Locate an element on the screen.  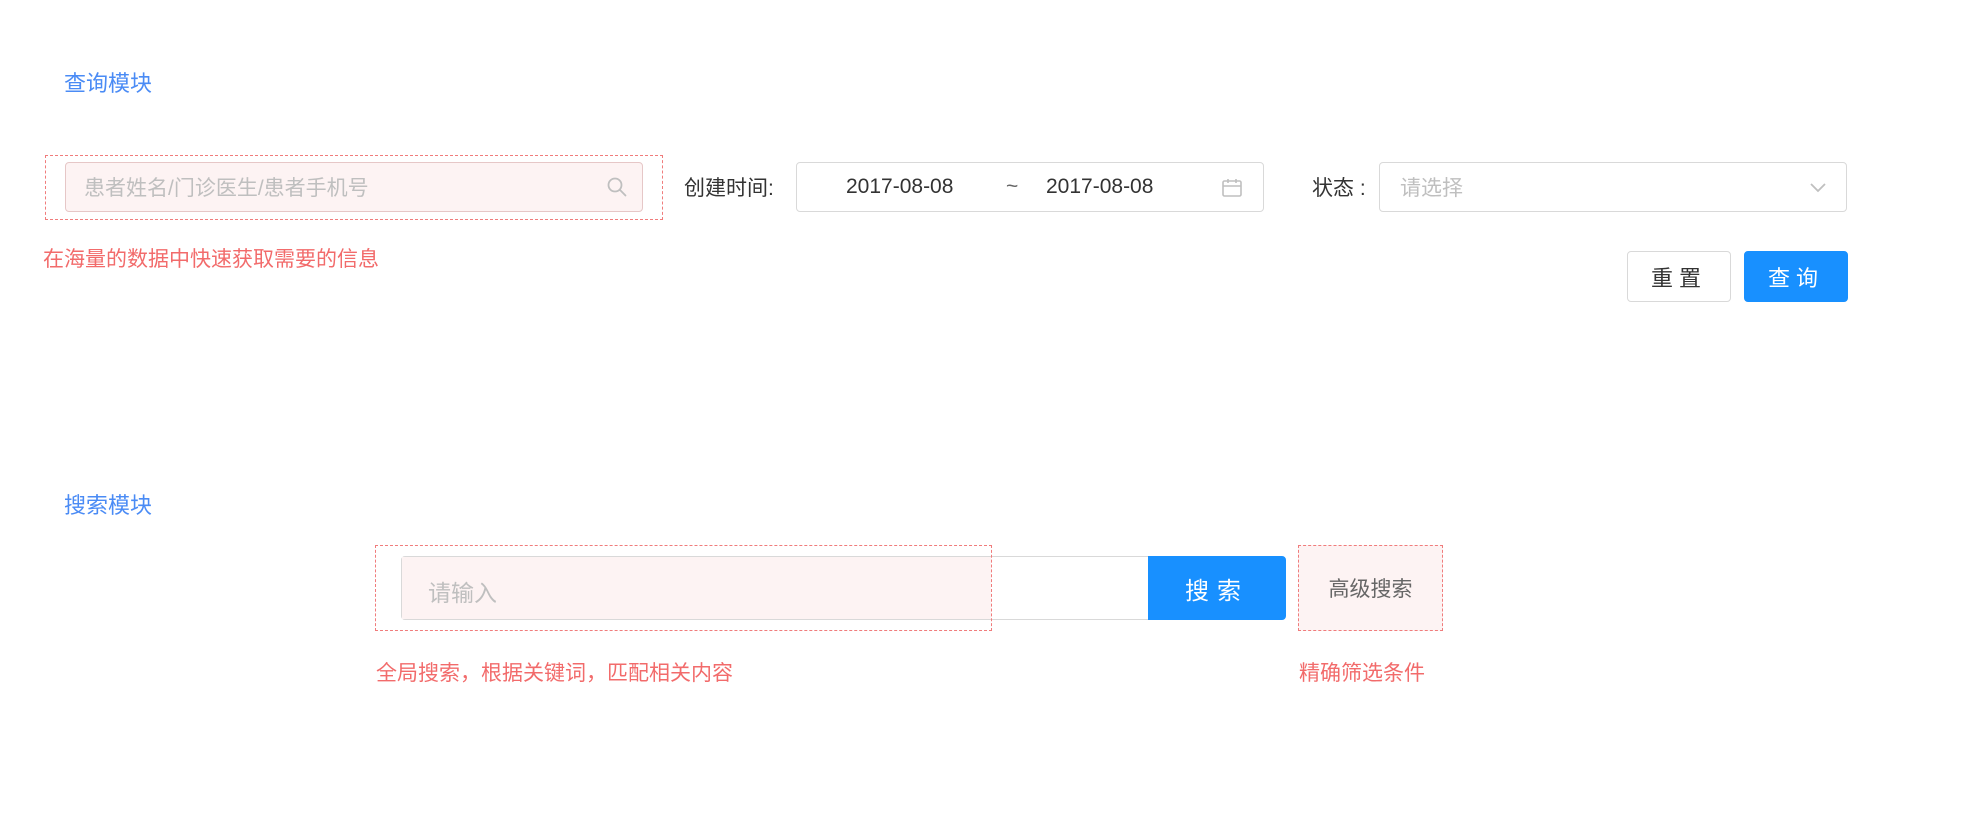
chevron-down-icon is located at coordinates (1818, 187).